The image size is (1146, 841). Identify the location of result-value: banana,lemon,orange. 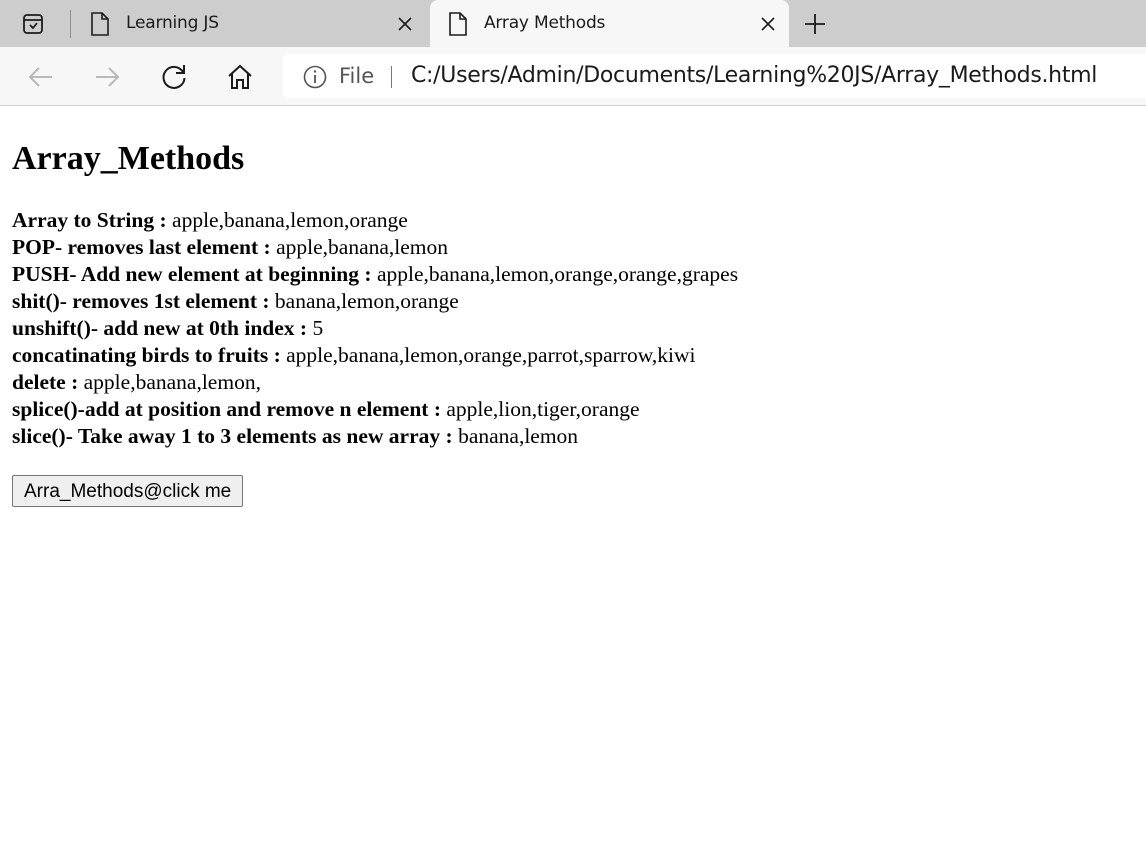
(366, 301).